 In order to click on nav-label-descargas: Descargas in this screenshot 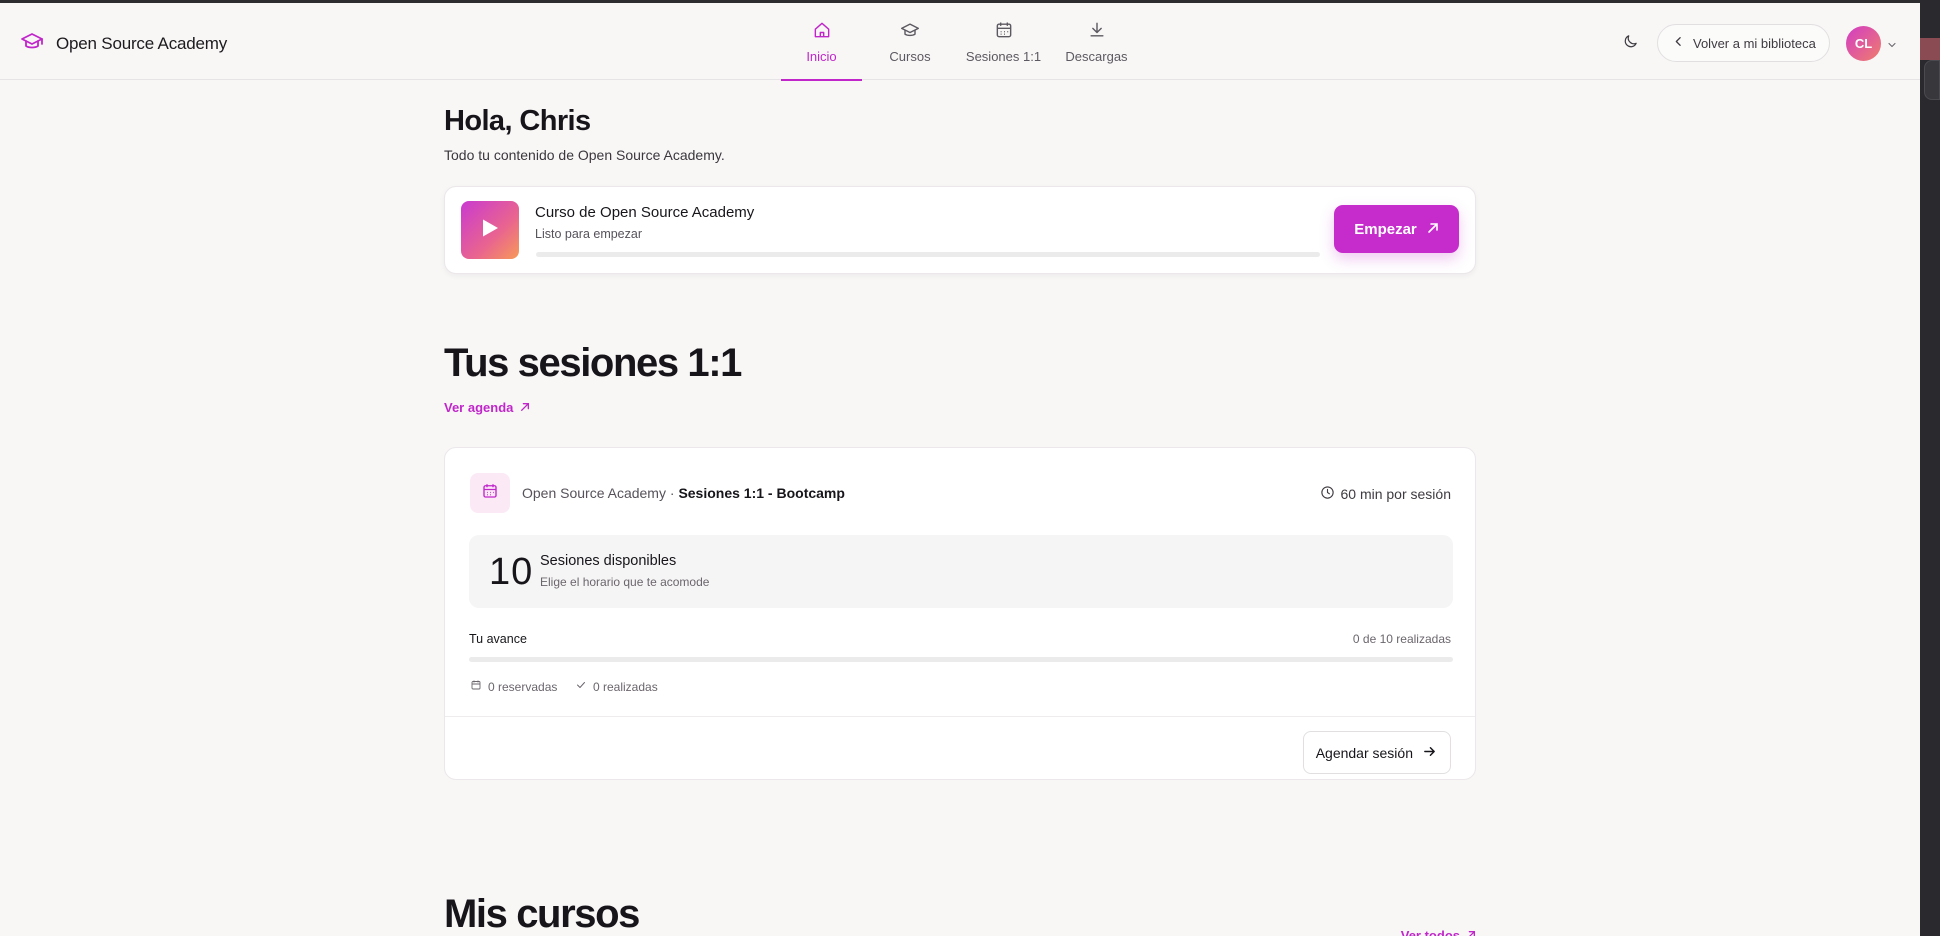, I will do `click(1096, 56)`.